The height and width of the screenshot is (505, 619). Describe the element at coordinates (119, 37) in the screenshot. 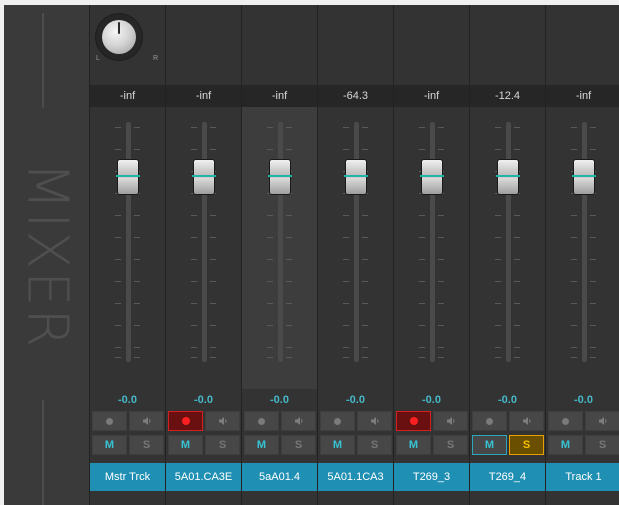

I see `pan-knob` at that location.